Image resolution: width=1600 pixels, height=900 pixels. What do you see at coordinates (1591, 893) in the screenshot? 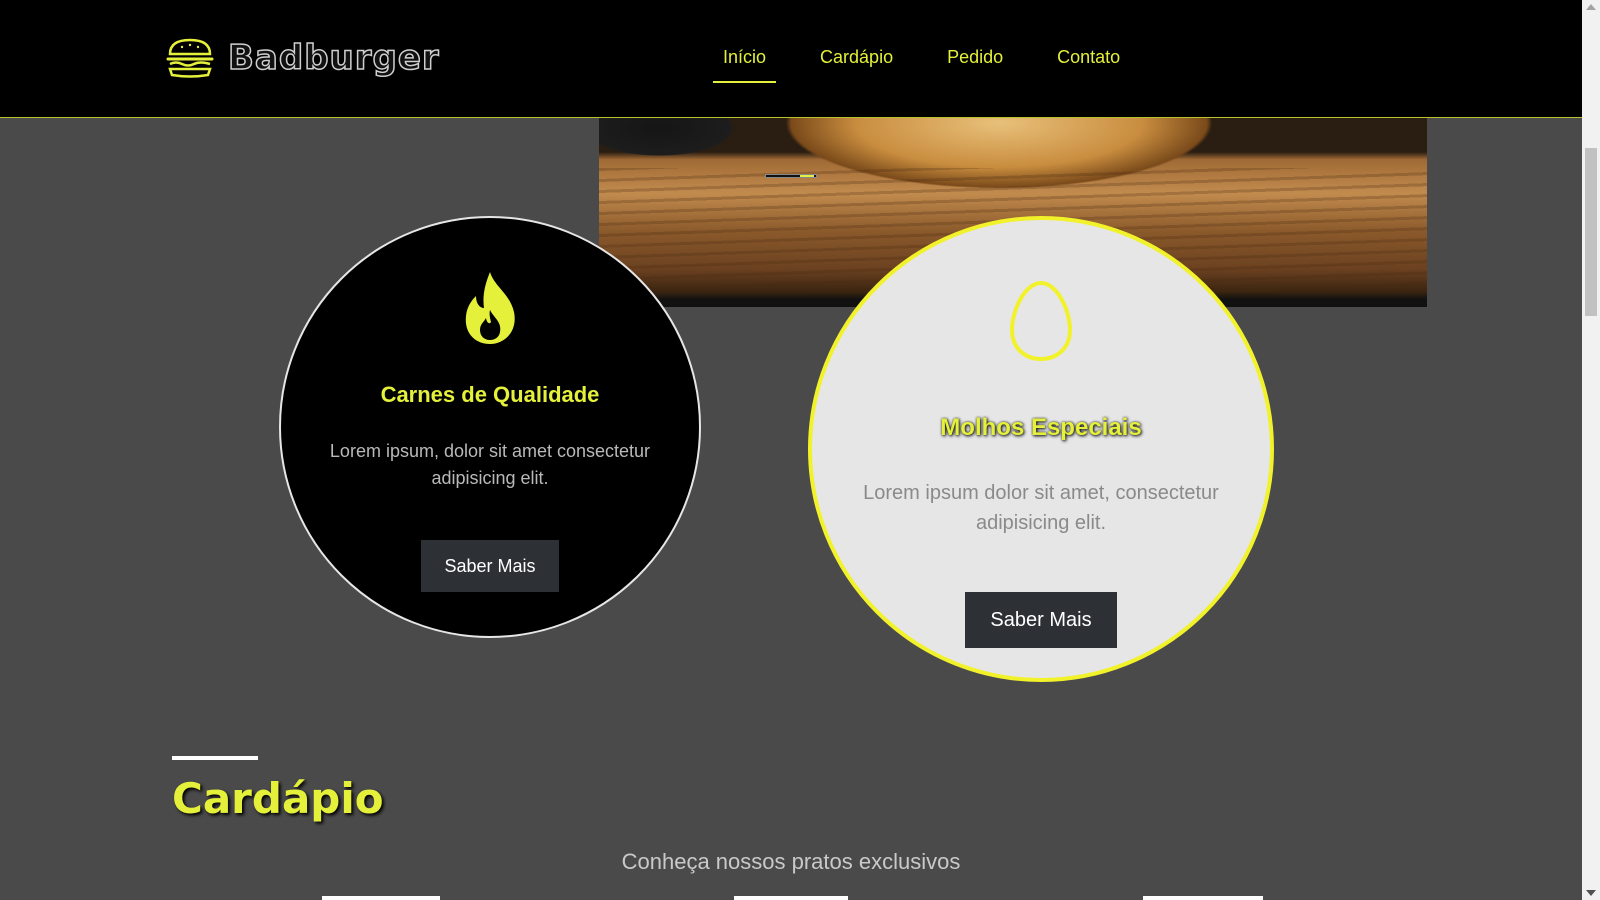
I see `scroll-down-arrow-icon` at bounding box center [1591, 893].